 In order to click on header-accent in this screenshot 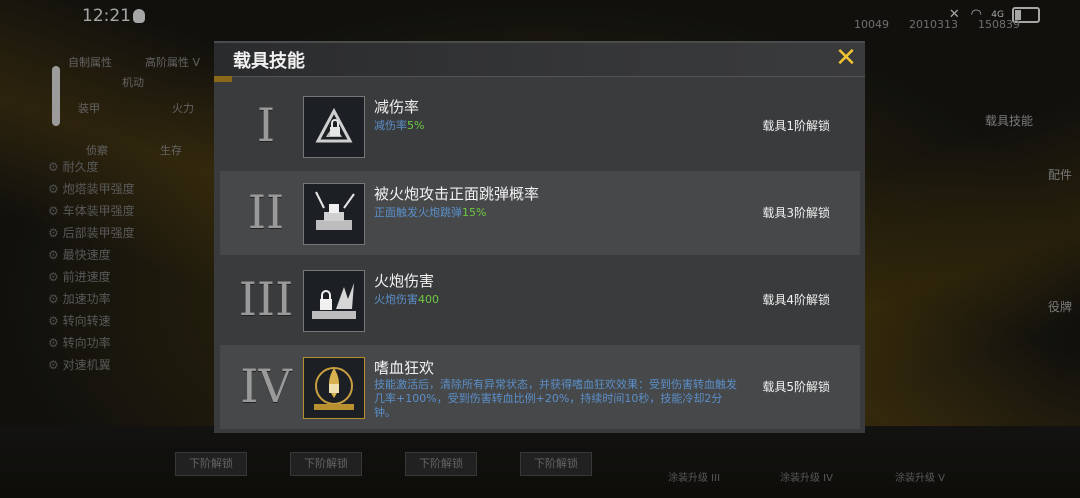, I will do `click(223, 79)`.